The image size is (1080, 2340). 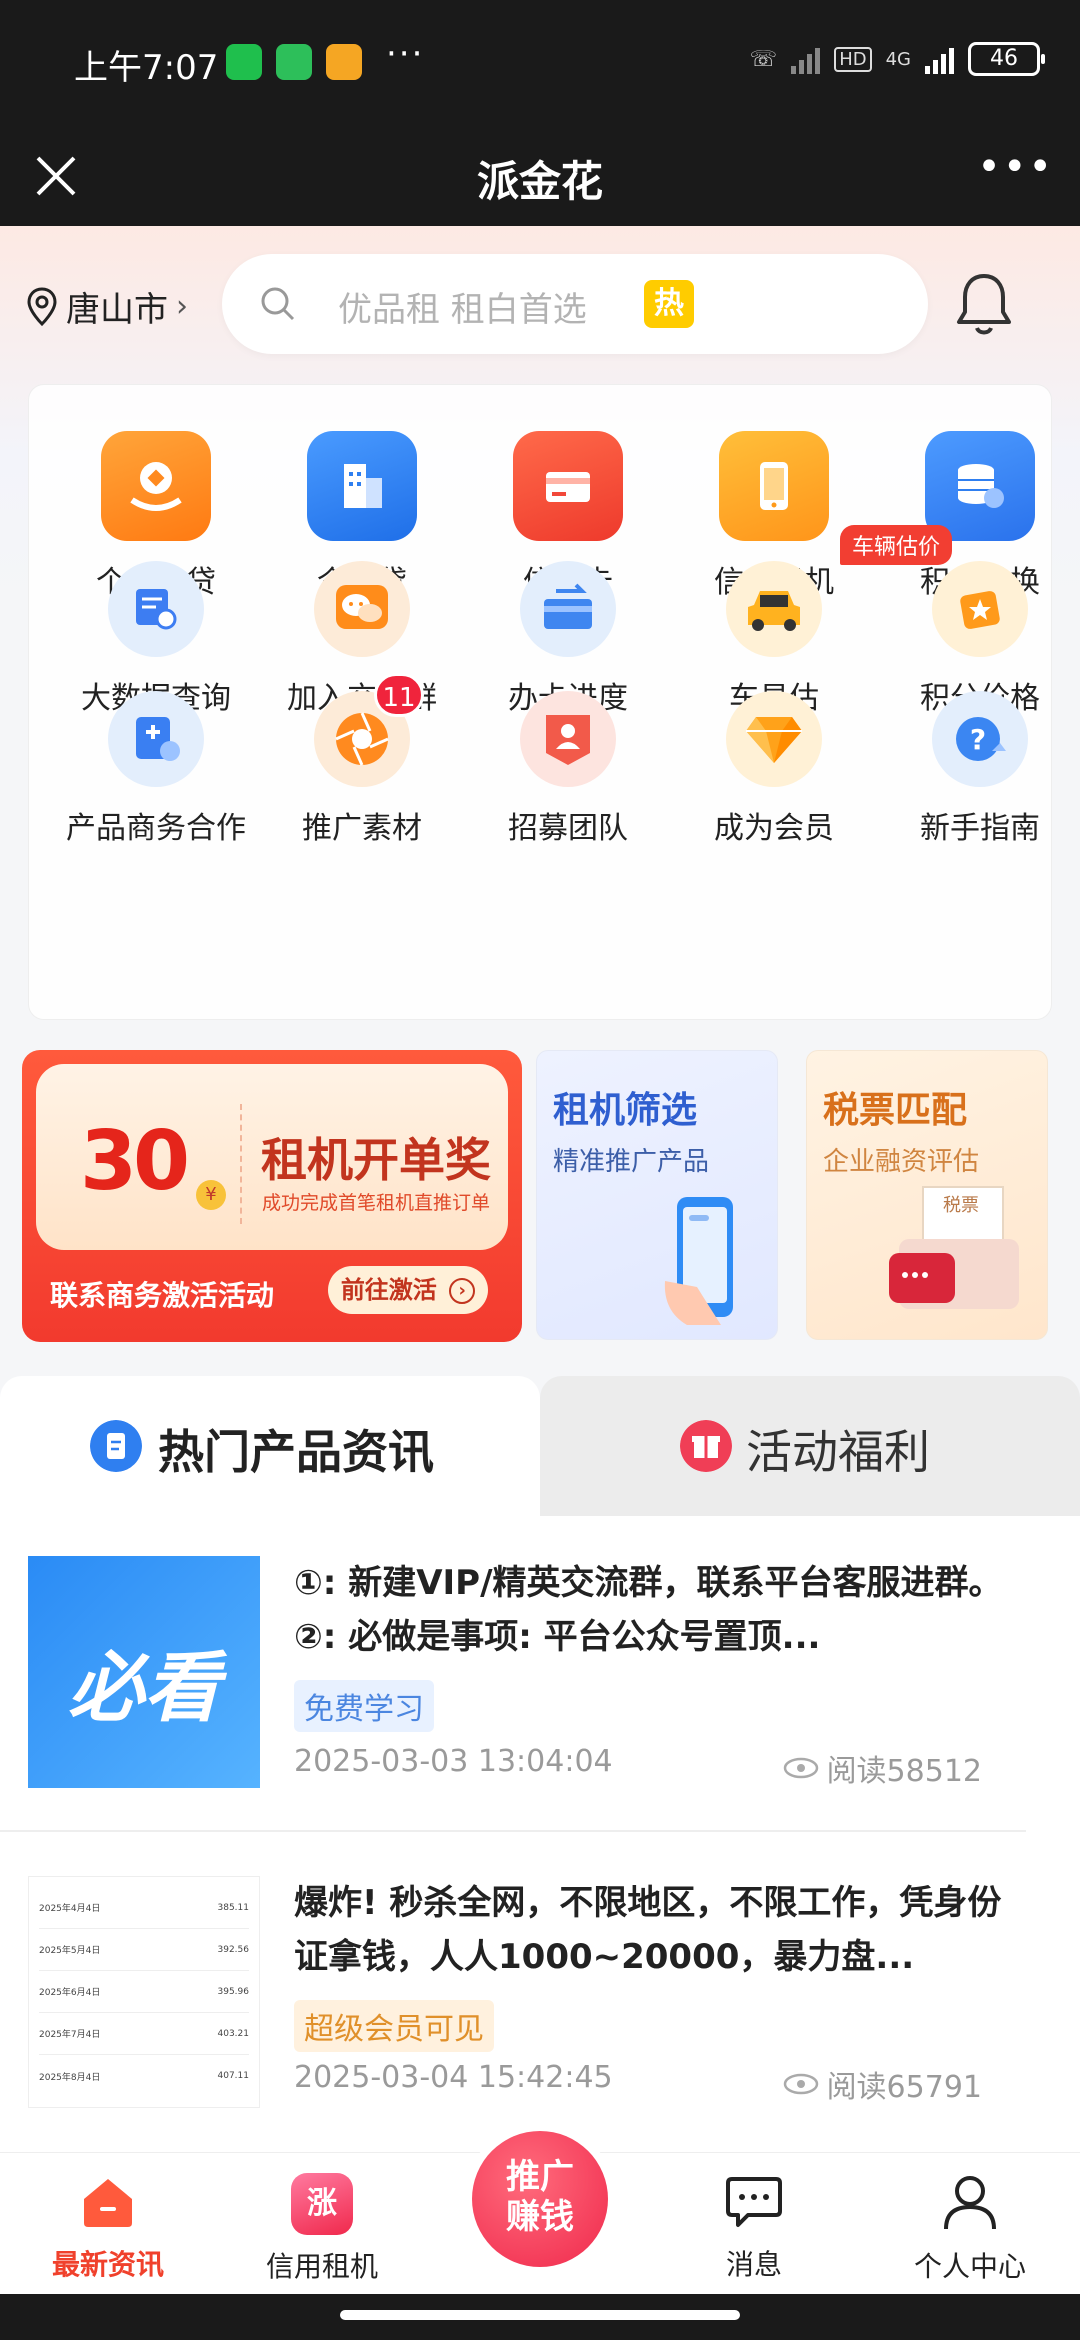 I want to click on tax-match-banner: 税票匹配 企业融资评估 税票, so click(x=927, y=1195).